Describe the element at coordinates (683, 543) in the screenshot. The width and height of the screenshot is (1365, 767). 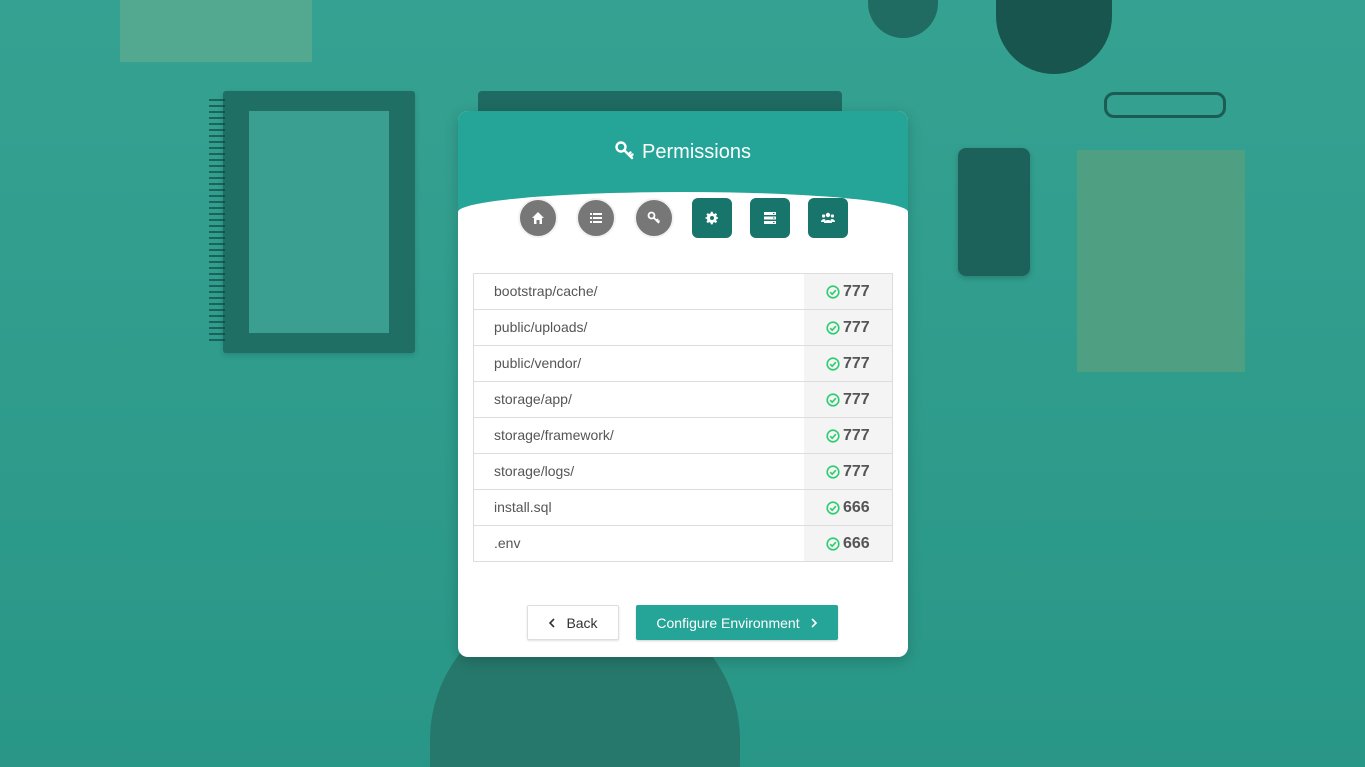
I see `permission-row: .env 666` at that location.